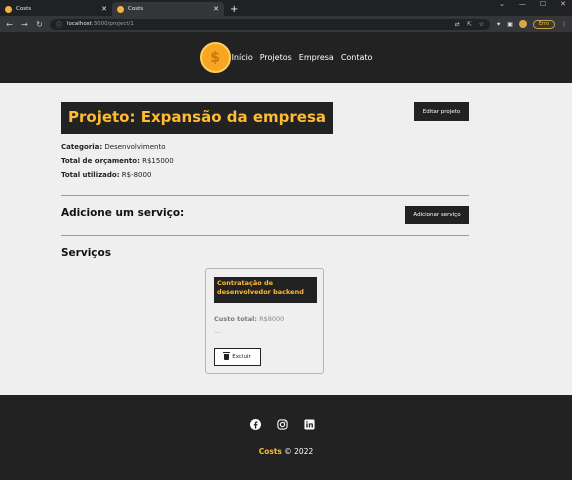  Describe the element at coordinates (100, 161) in the screenshot. I see `budget-label: Total de orçamento:` at that location.